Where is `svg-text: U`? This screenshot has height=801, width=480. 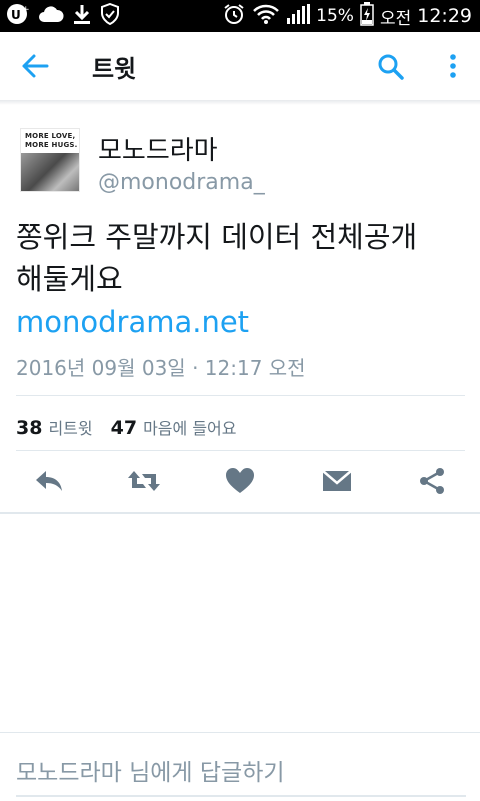 svg-text: U is located at coordinates (16, 15).